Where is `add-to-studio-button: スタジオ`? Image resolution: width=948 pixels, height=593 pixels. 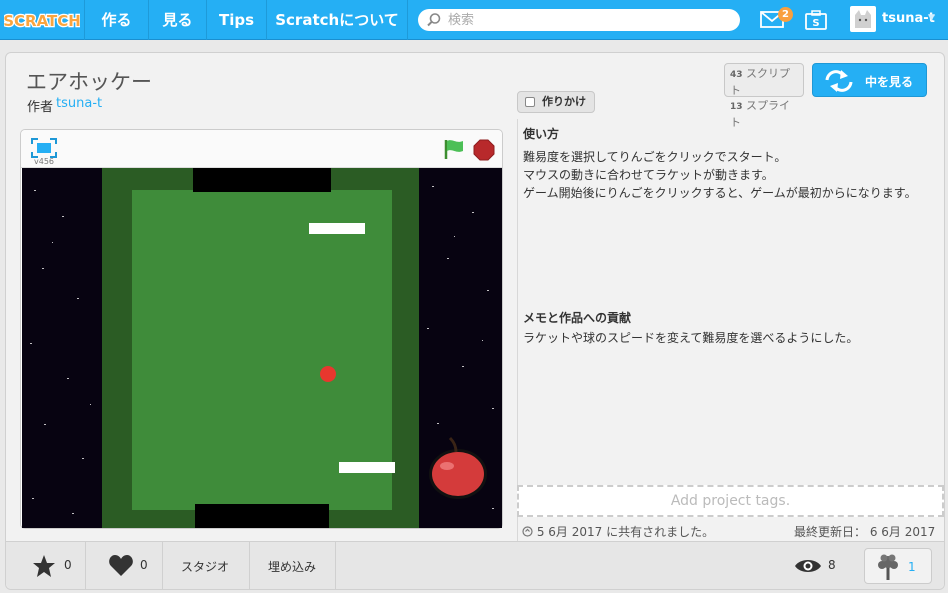
add-to-studio-button: スタジオ is located at coordinates (206, 566).